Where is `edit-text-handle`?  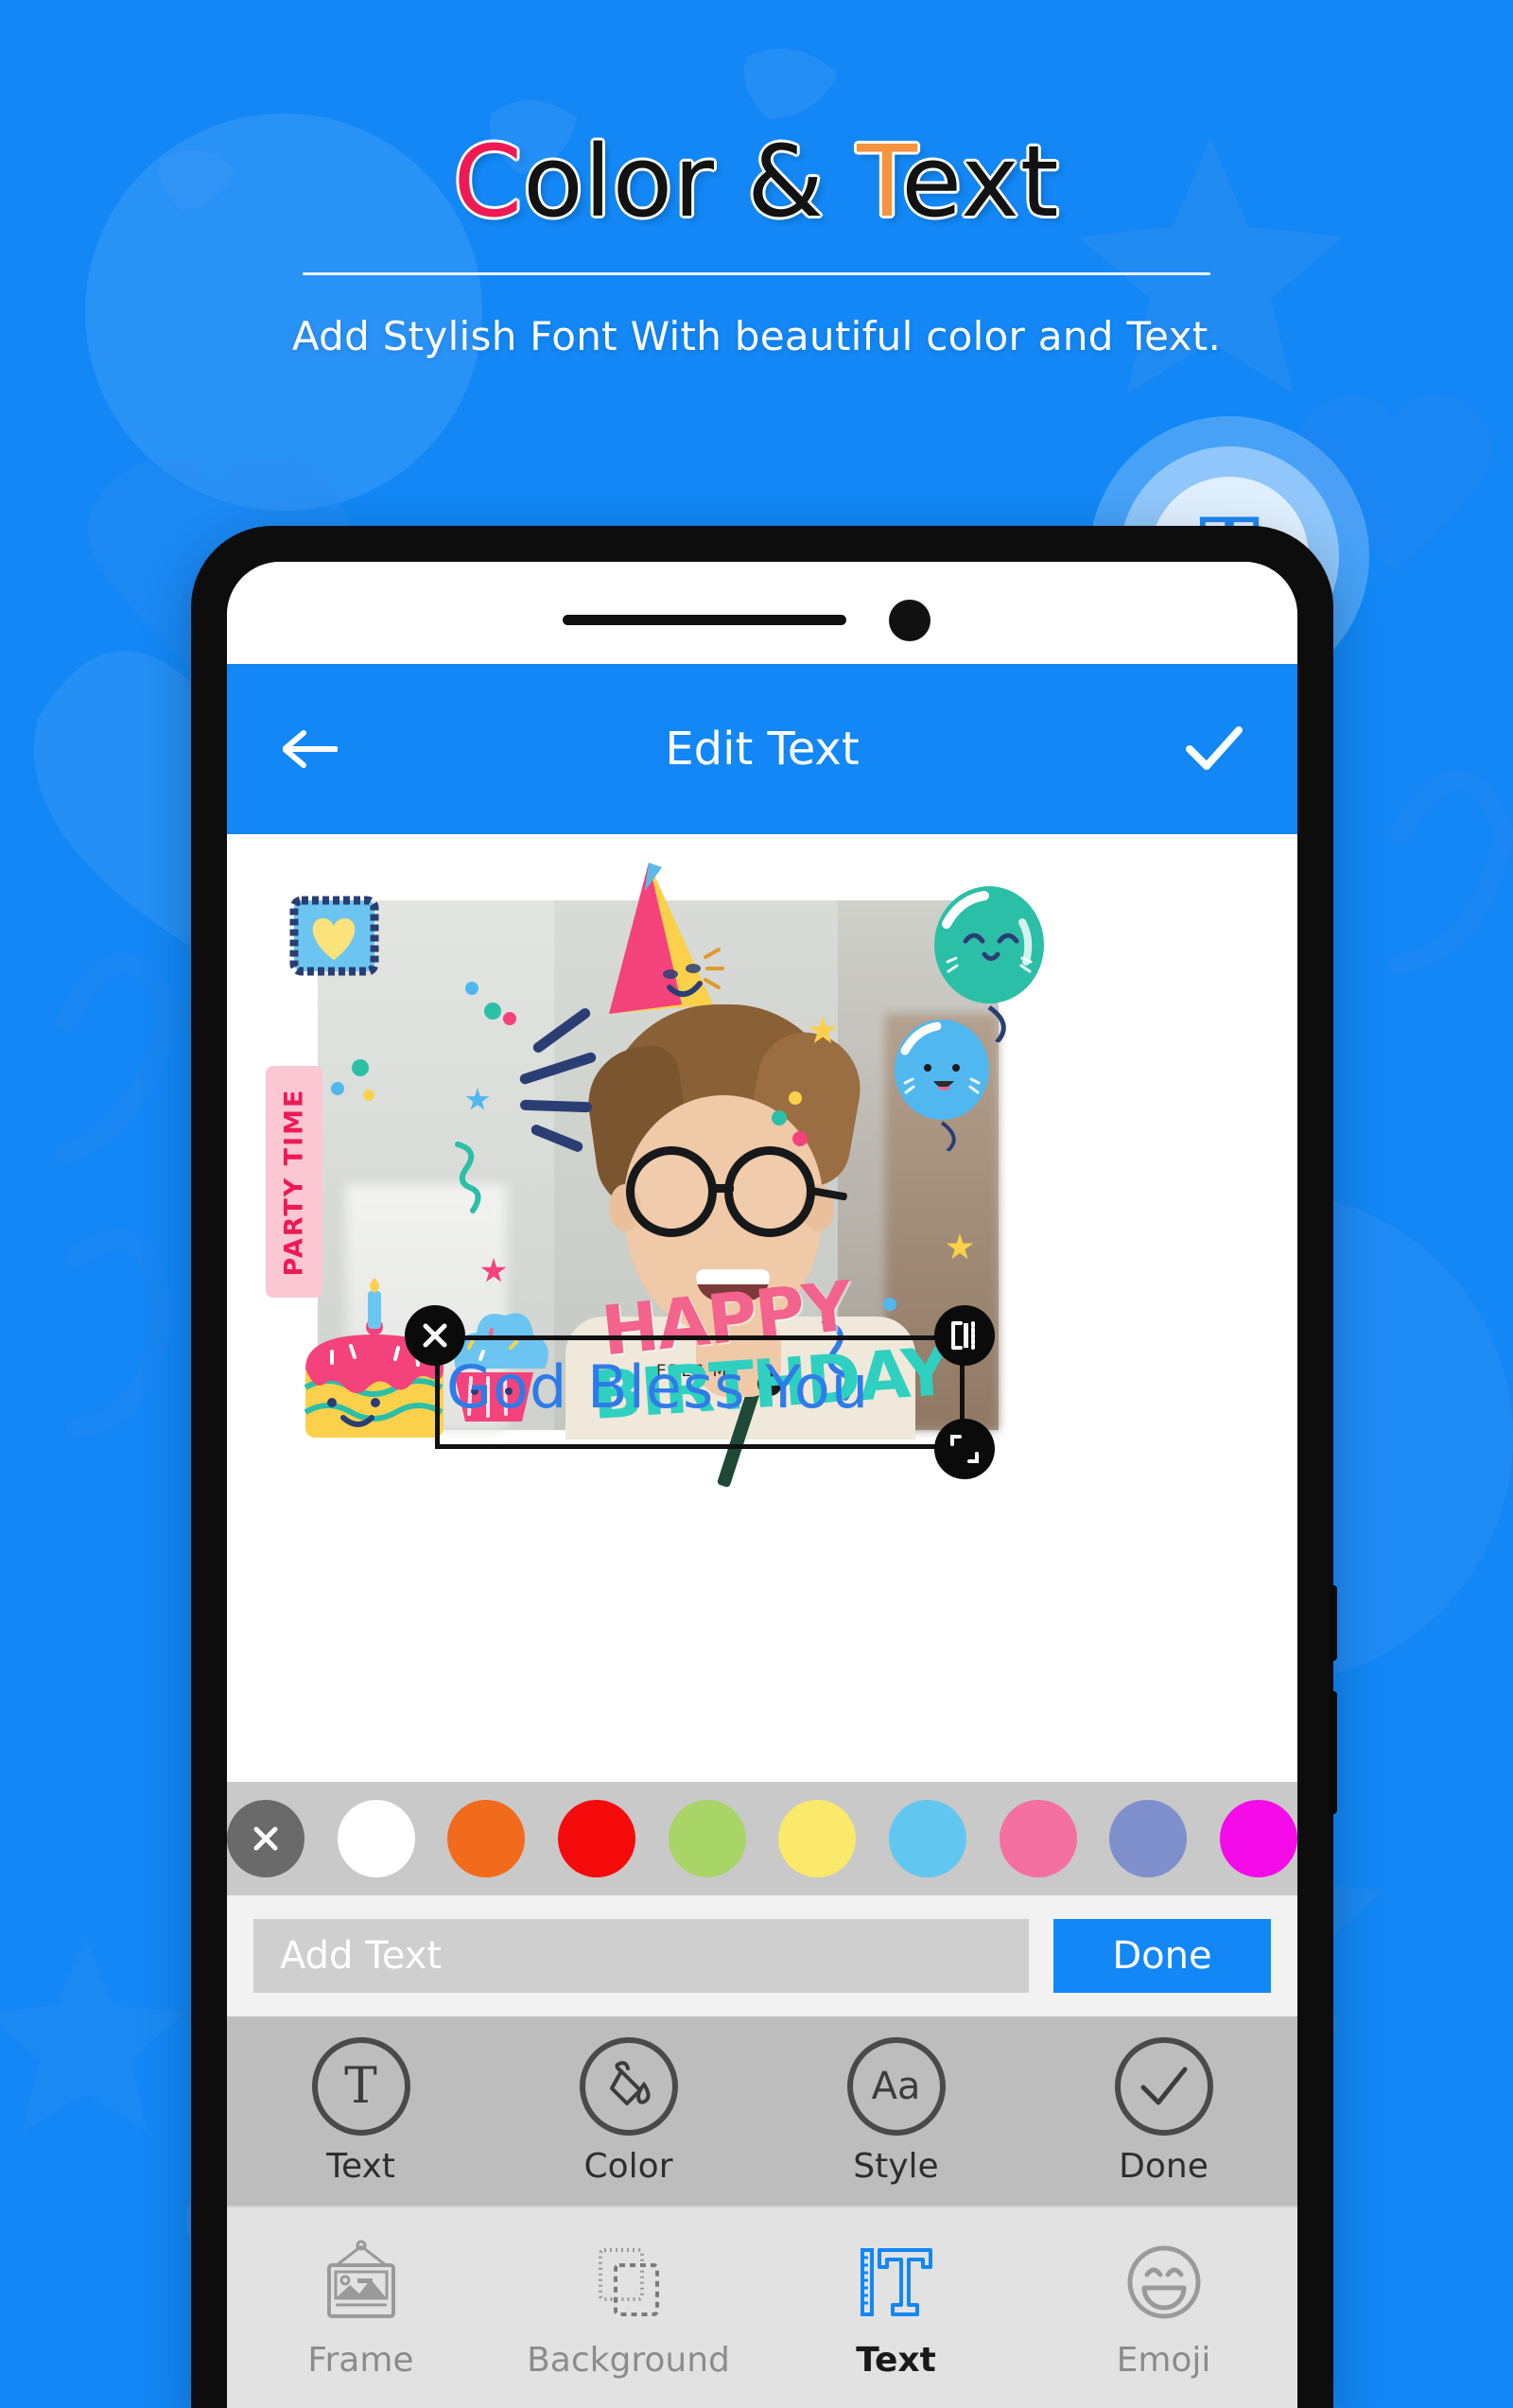 edit-text-handle is located at coordinates (965, 1335).